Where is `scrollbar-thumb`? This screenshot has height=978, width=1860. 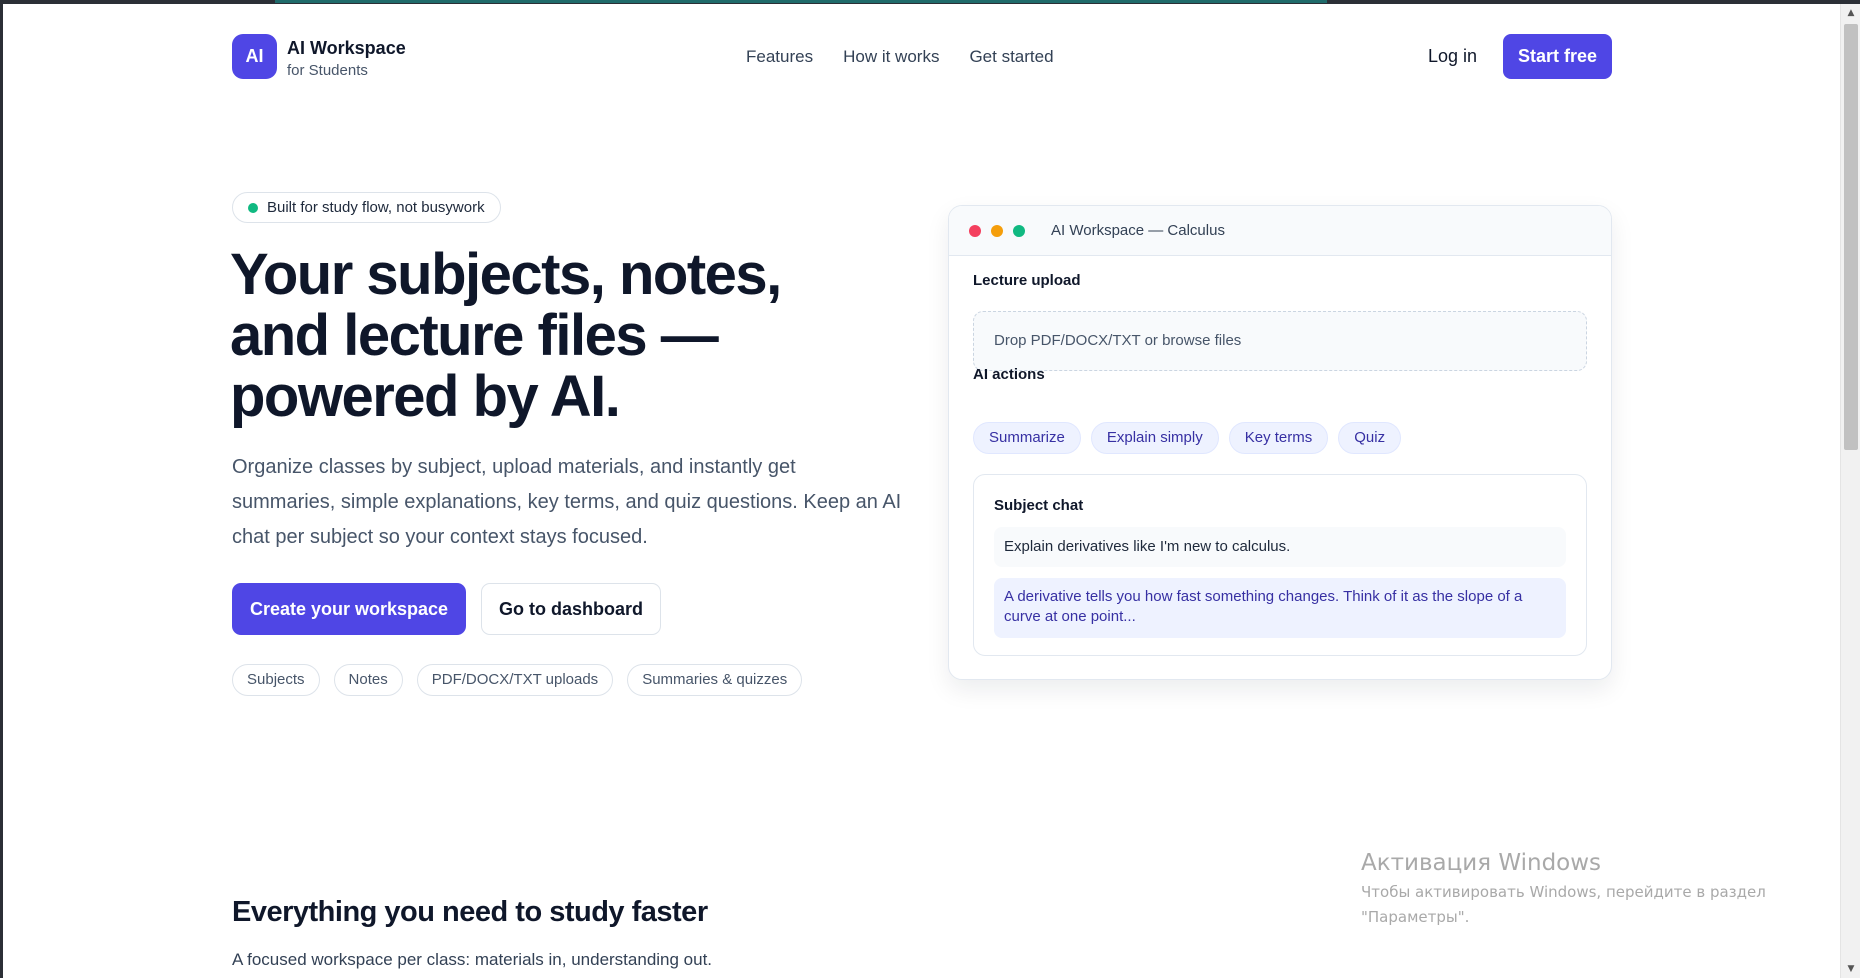
scrollbar-thumb is located at coordinates (1851, 237).